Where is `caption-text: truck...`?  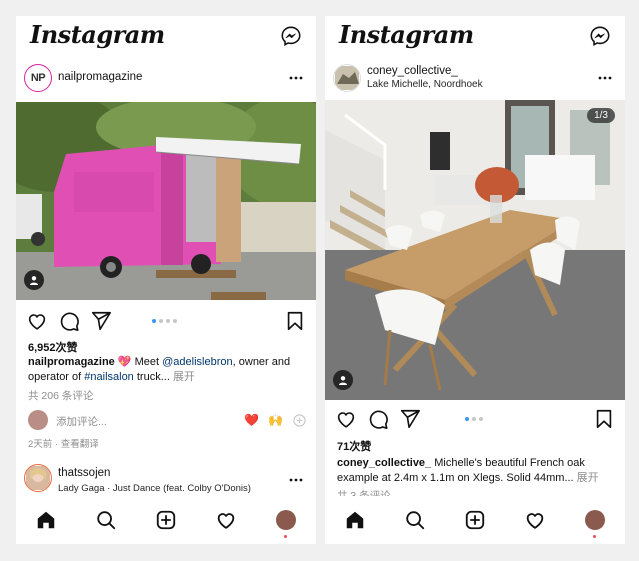 caption-text: truck... is located at coordinates (151, 377).